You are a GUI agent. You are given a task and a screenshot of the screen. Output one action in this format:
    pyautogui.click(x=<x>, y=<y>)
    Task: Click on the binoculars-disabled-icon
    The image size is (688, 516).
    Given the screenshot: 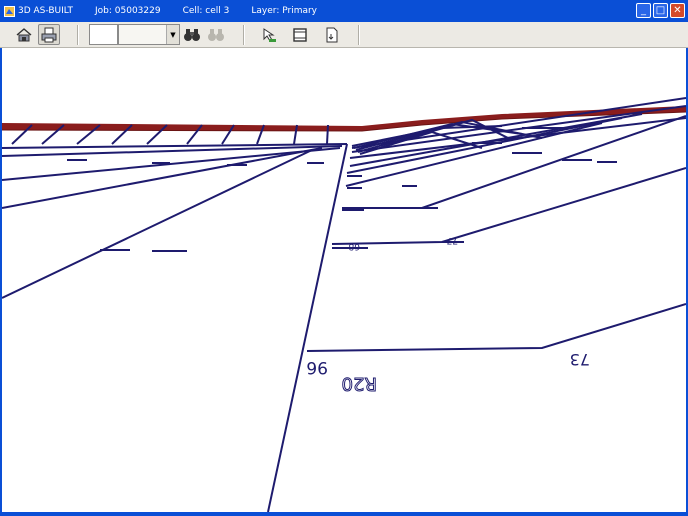 What is the action you would take?
    pyautogui.click(x=216, y=34)
    